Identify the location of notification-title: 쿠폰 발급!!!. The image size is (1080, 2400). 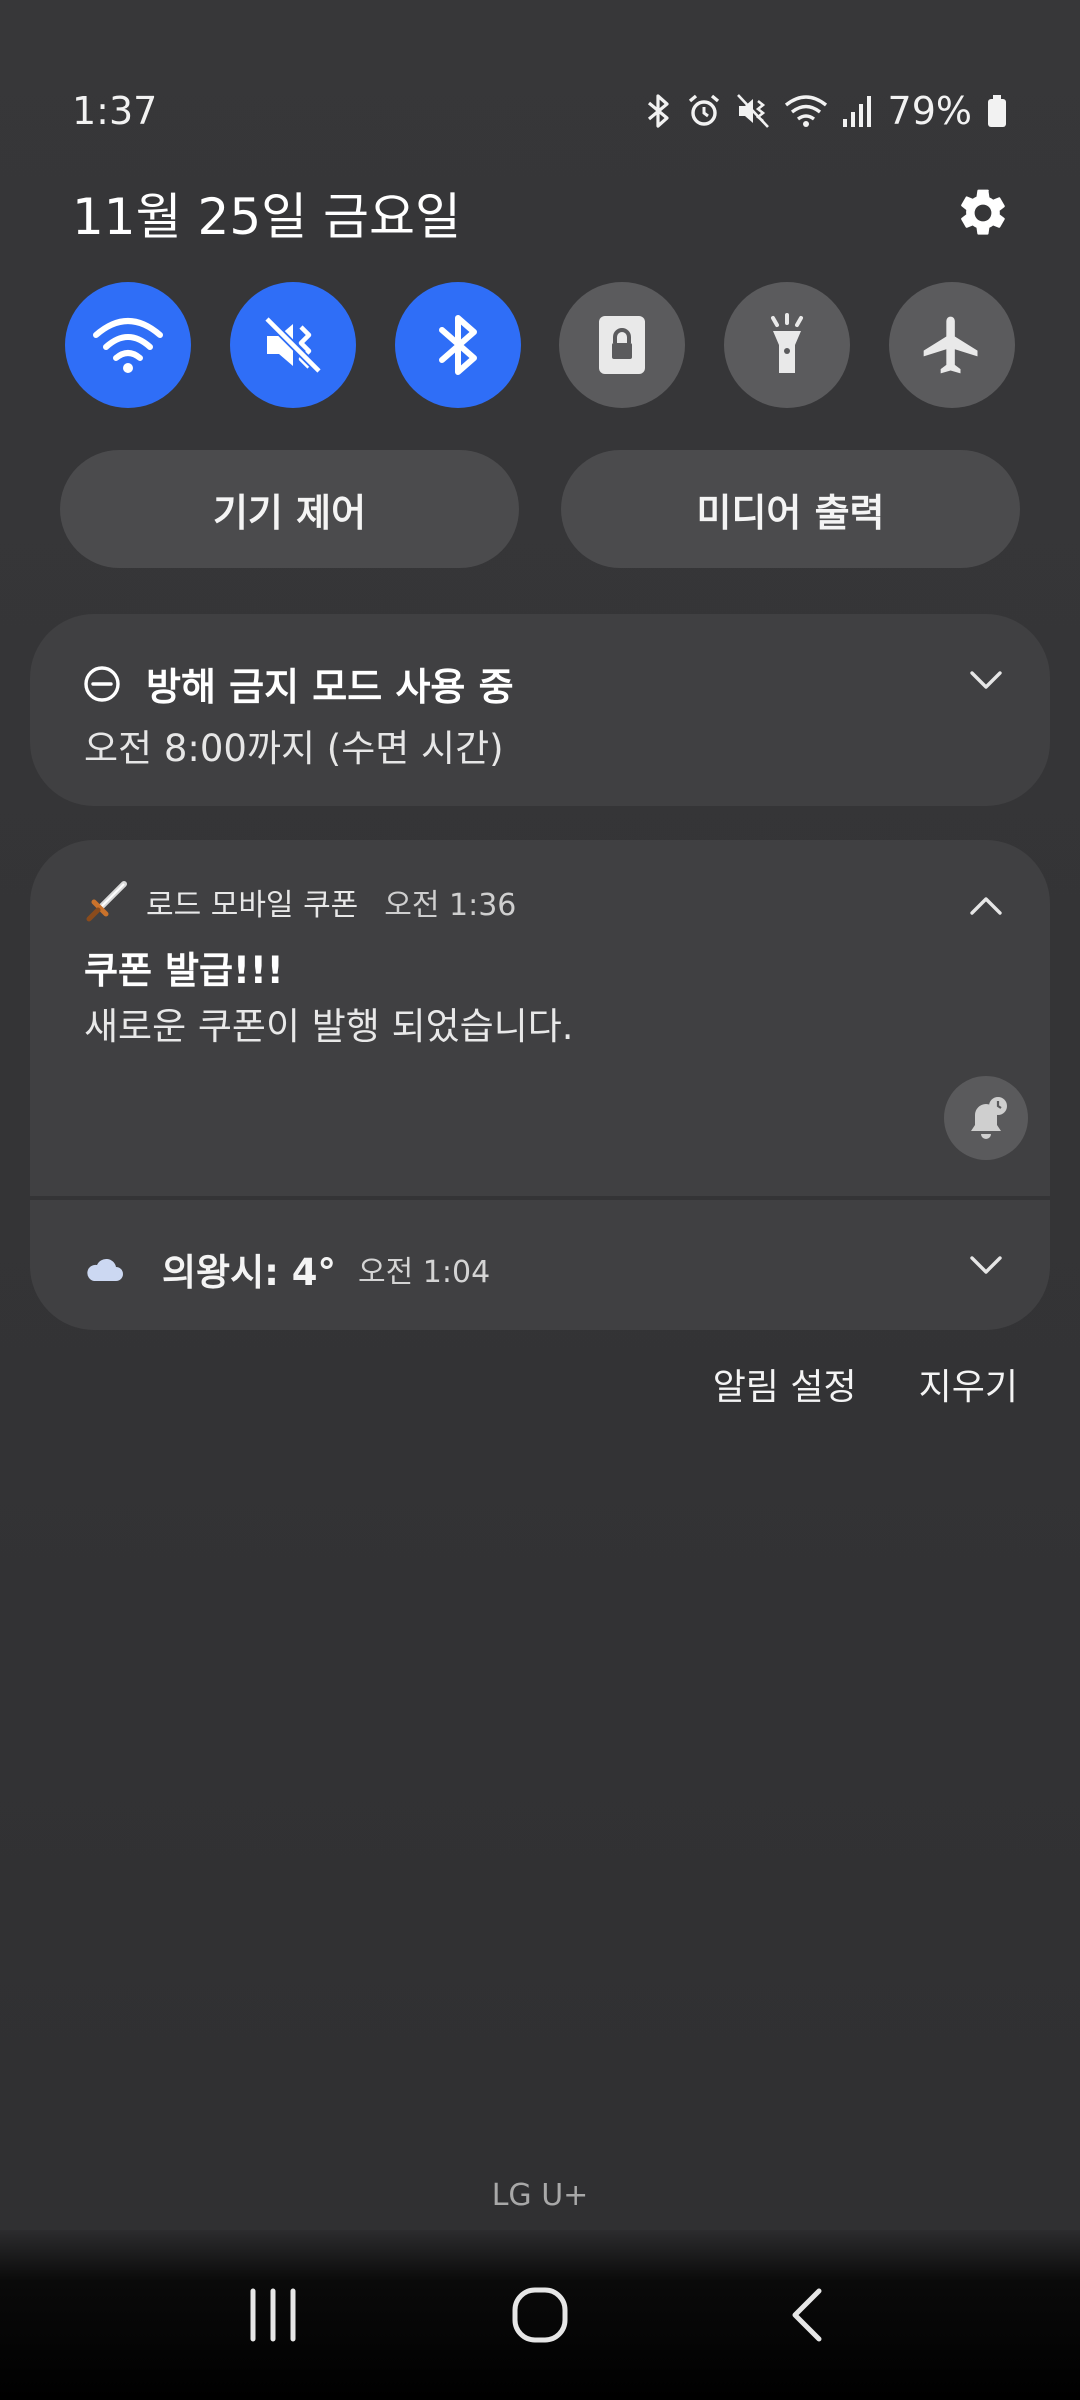
(184, 970).